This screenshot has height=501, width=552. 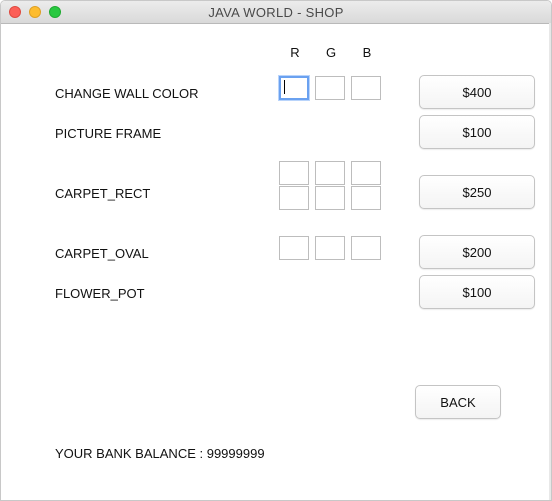 I want to click on title-bar: JAVA WORLD - SHOP, so click(x=276, y=12).